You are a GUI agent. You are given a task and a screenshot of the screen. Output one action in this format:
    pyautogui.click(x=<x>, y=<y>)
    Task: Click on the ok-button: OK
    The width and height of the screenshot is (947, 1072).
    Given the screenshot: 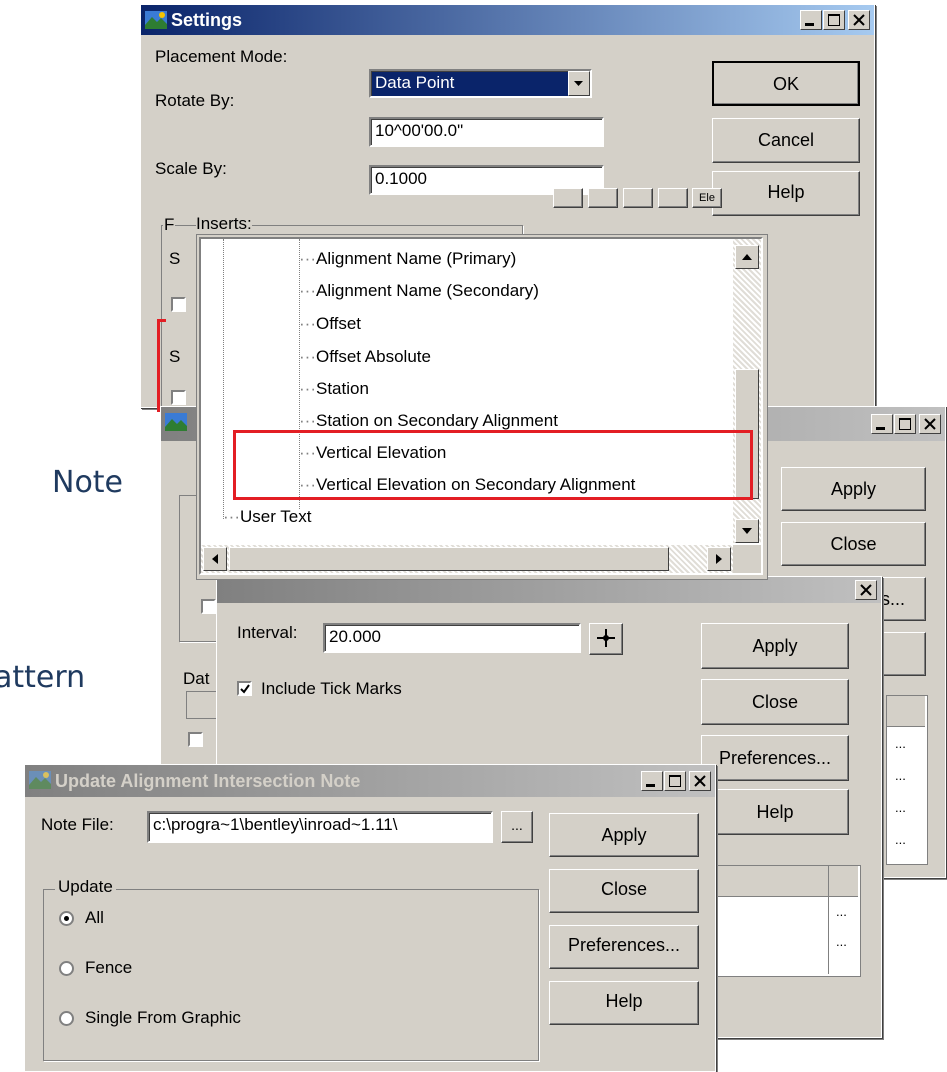 What is the action you would take?
    pyautogui.click(x=786, y=83)
    